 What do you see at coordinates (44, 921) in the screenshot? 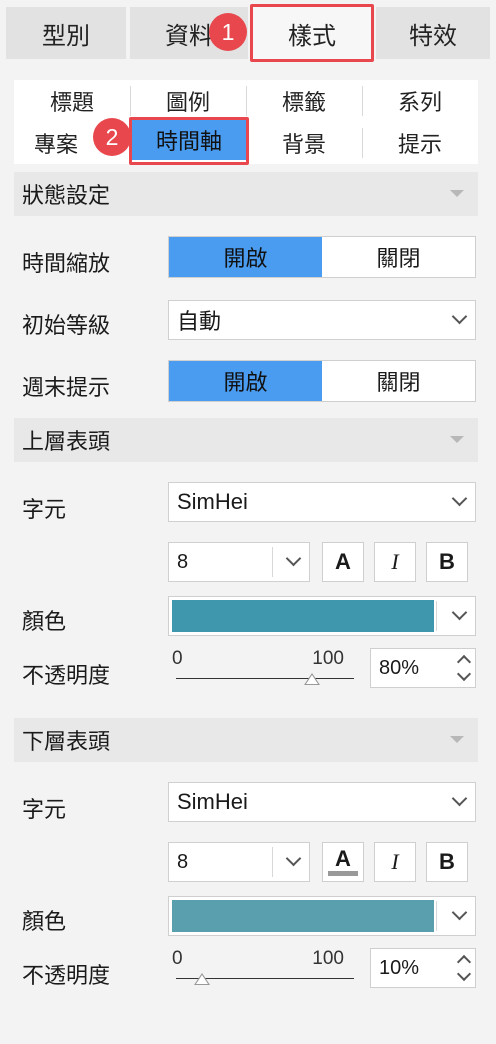
I see `lower-color-label: 顏色` at bounding box center [44, 921].